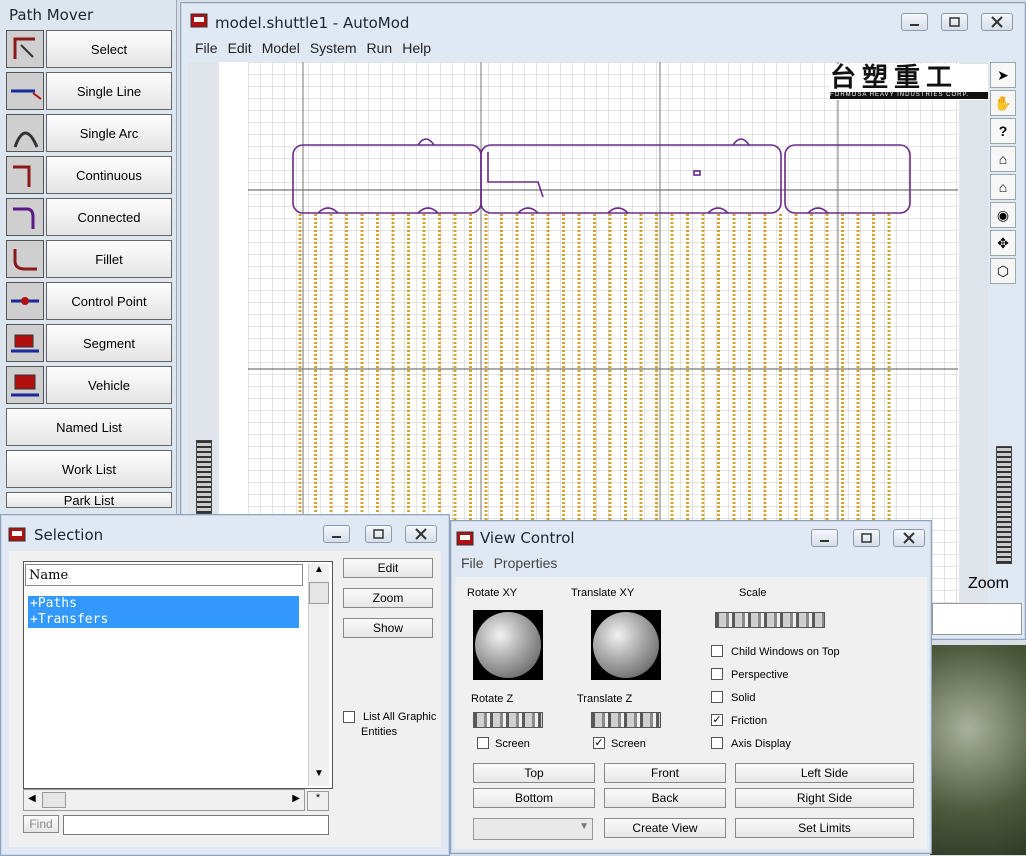 This screenshot has height=856, width=1026. What do you see at coordinates (25, 343) in the screenshot?
I see `segment-icon` at bounding box center [25, 343].